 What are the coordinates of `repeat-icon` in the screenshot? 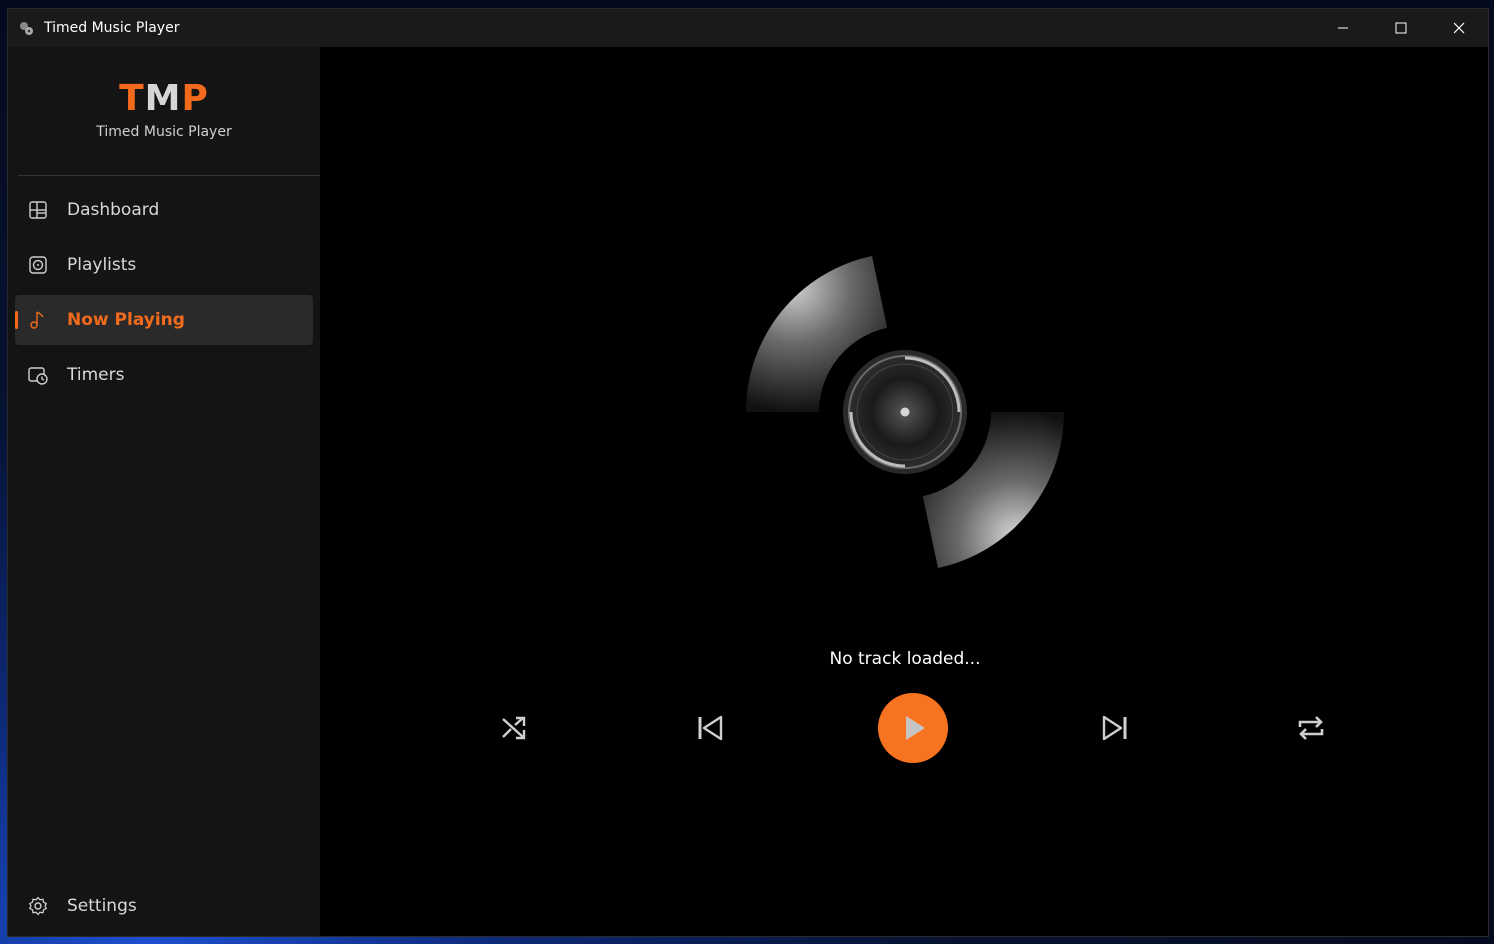 It's located at (1311, 728).